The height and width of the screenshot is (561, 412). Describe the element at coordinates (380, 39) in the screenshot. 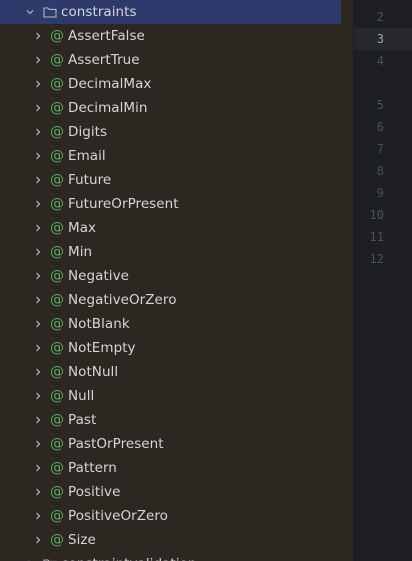

I see `line-number: 3` at that location.